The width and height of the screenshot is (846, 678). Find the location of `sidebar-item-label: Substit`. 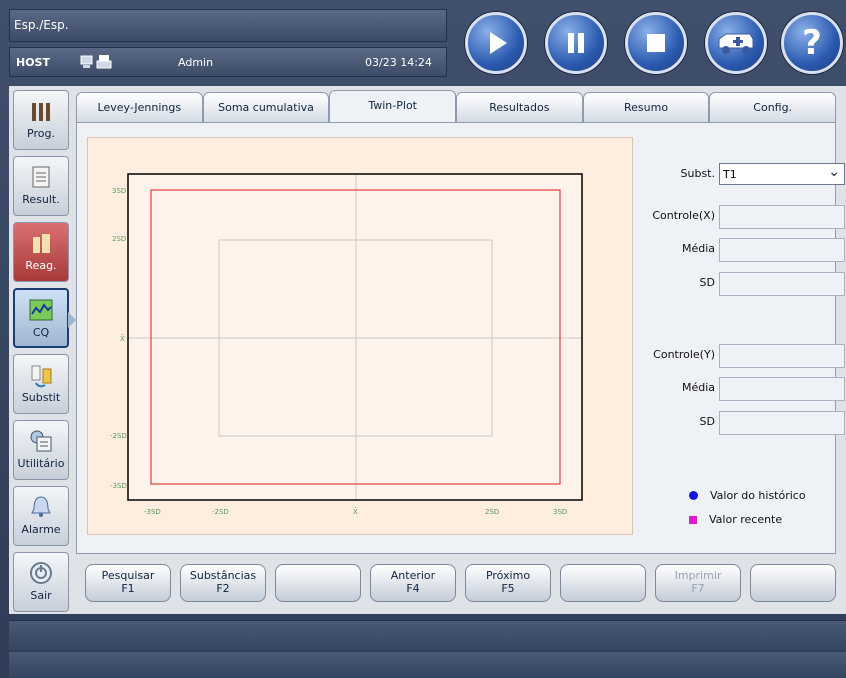

sidebar-item-label: Substit is located at coordinates (41, 397).